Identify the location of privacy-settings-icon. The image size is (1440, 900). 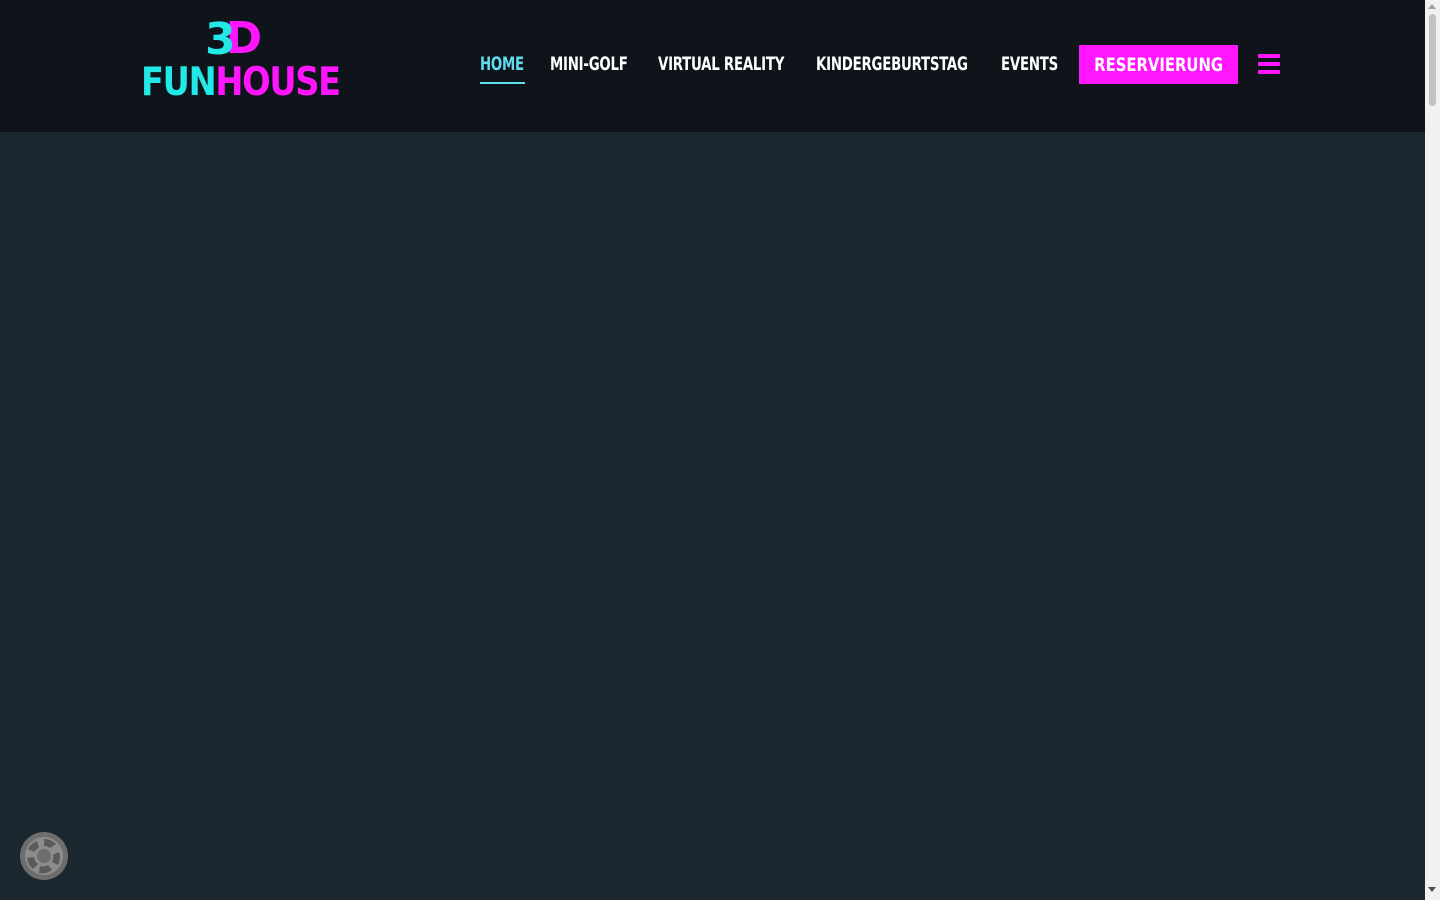
(44, 856).